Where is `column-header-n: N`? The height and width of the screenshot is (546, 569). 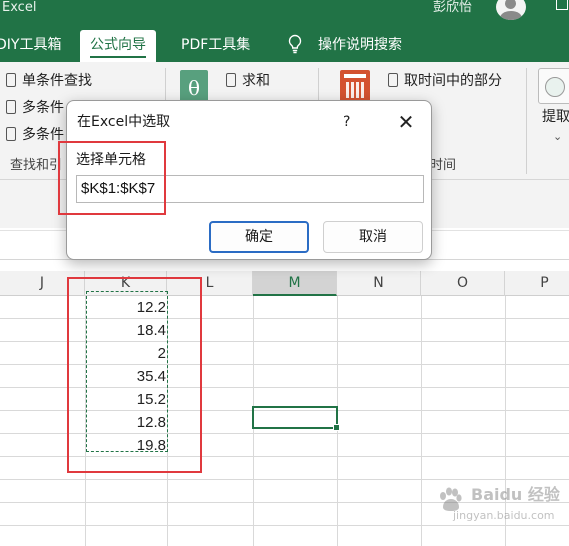
column-header-n: N is located at coordinates (379, 283).